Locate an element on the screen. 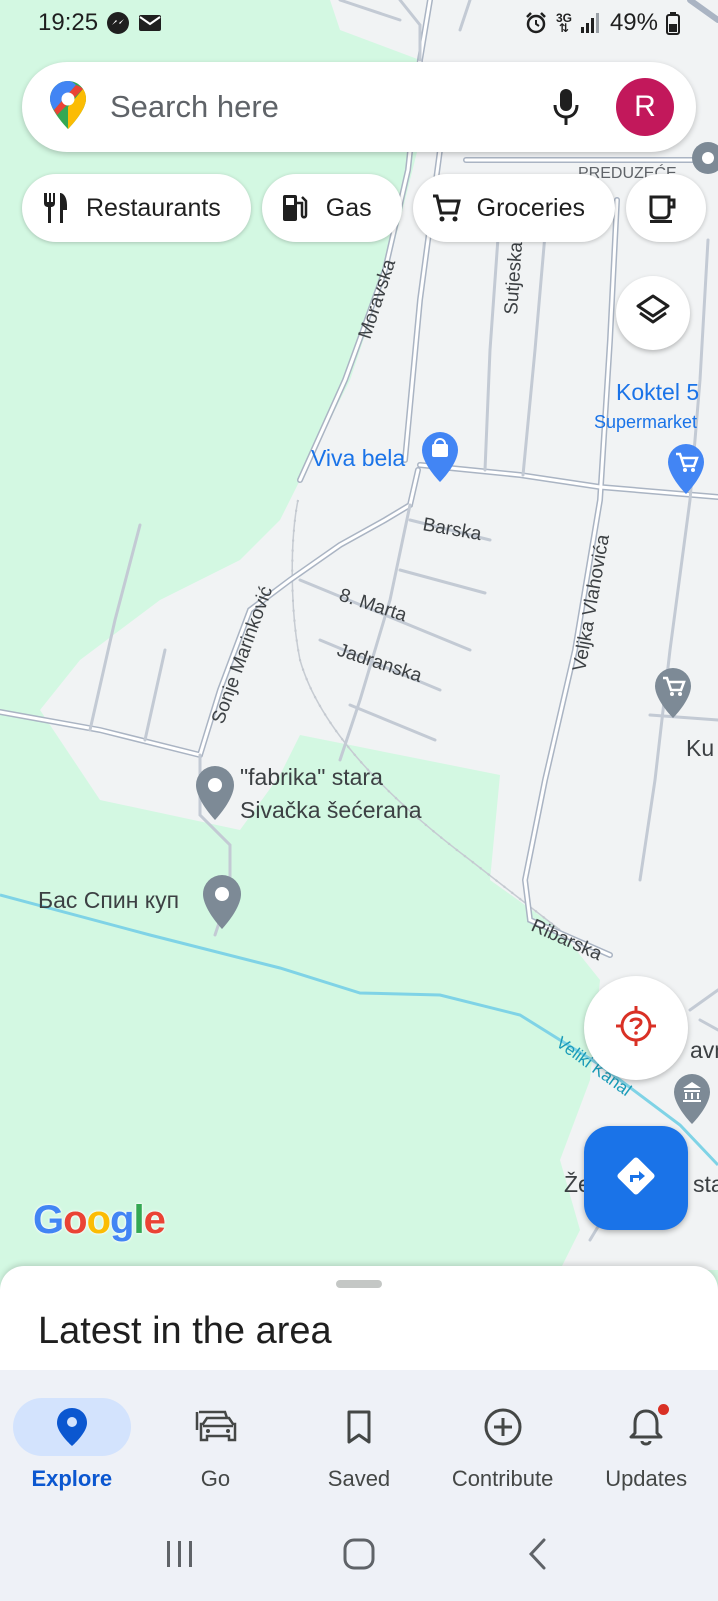  google-logo-letter: g is located at coordinates (122, 1220).